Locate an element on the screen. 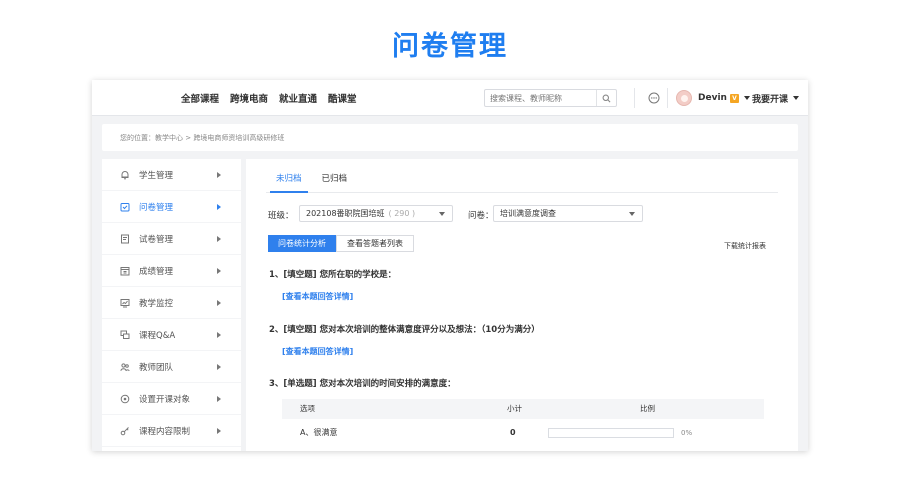 The width and height of the screenshot is (900, 479). table-header: 选项 小计 比例 is located at coordinates (523, 409).